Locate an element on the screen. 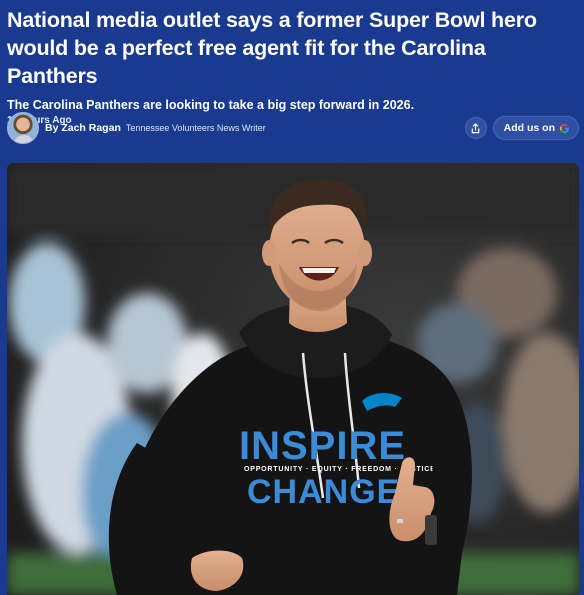 Image resolution: width=584 pixels, height=595 pixels. author-name: By Zach Ragan is located at coordinates (83, 128).